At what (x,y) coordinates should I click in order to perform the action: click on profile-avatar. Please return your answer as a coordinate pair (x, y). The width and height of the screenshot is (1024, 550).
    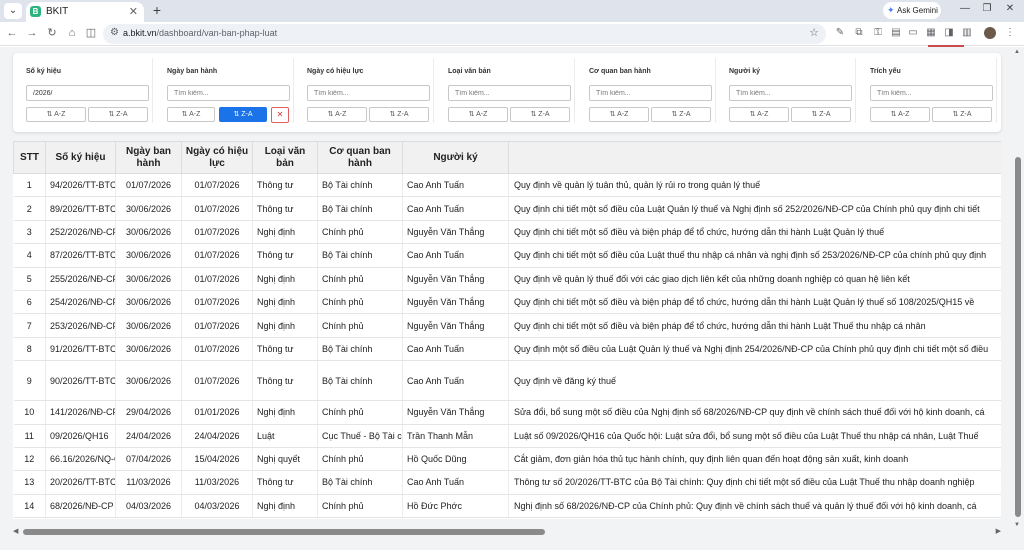
    Looking at the image, I should click on (990, 33).